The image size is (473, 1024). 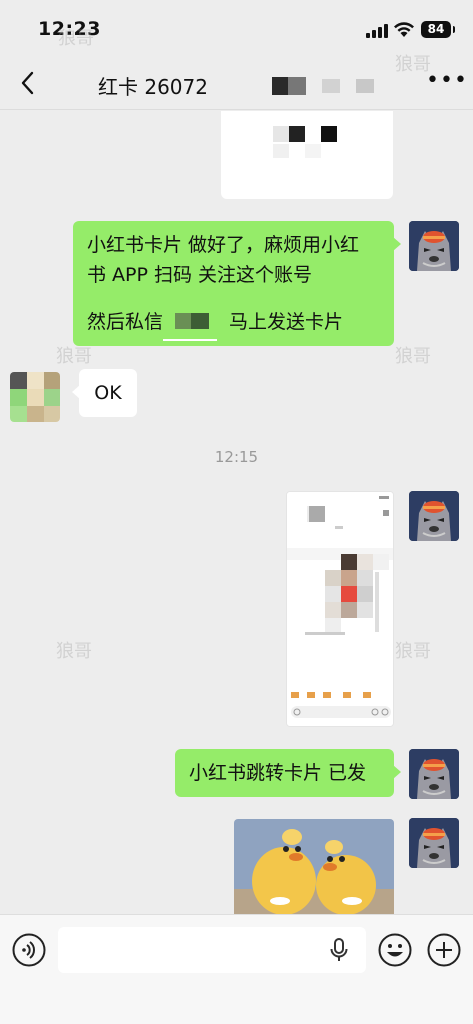 I want to click on status-bar: 12:23 84, so click(x=236, y=29).